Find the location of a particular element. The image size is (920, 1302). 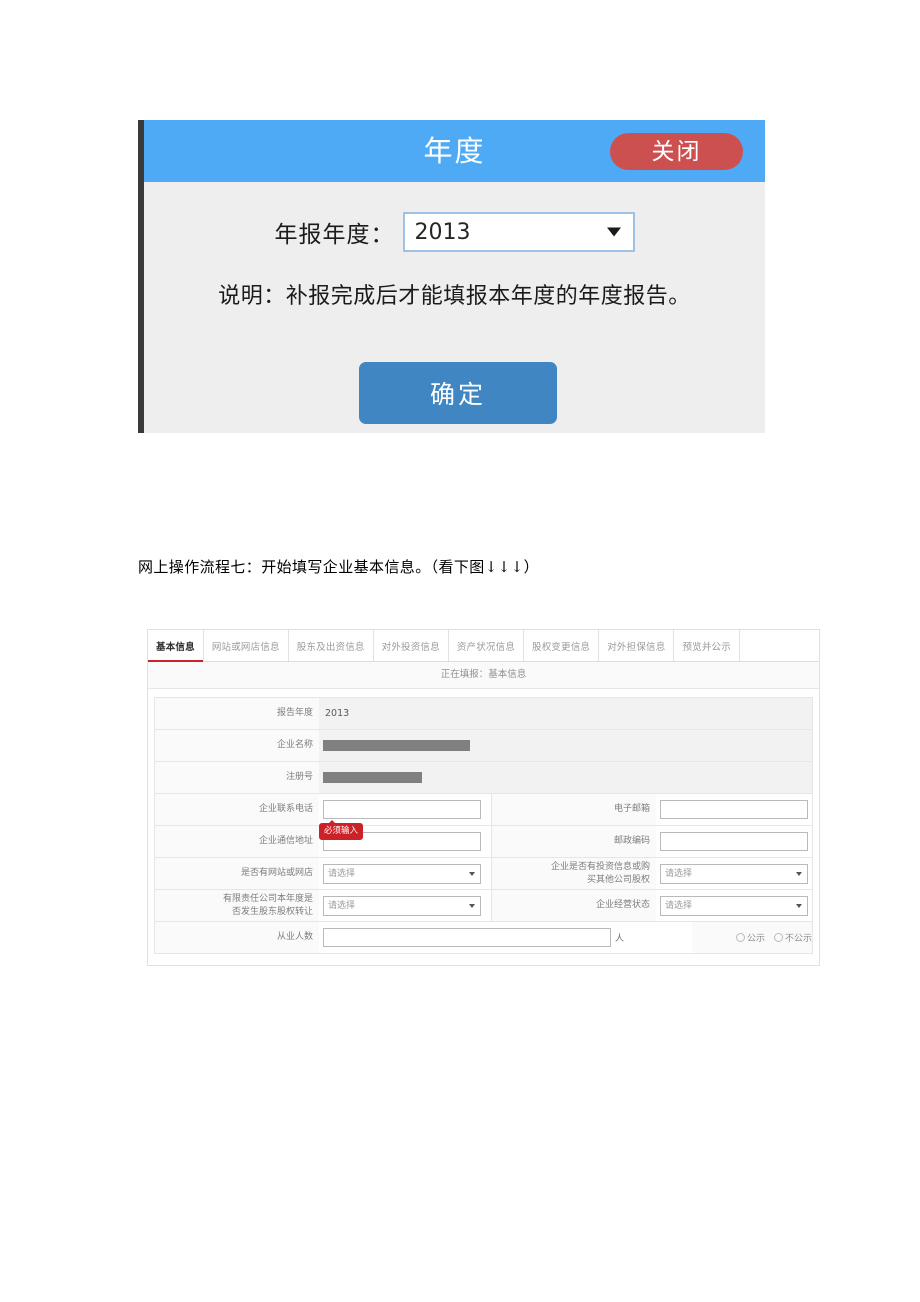

table-row-report-year: 报告年度 2013 is located at coordinates (483, 714).